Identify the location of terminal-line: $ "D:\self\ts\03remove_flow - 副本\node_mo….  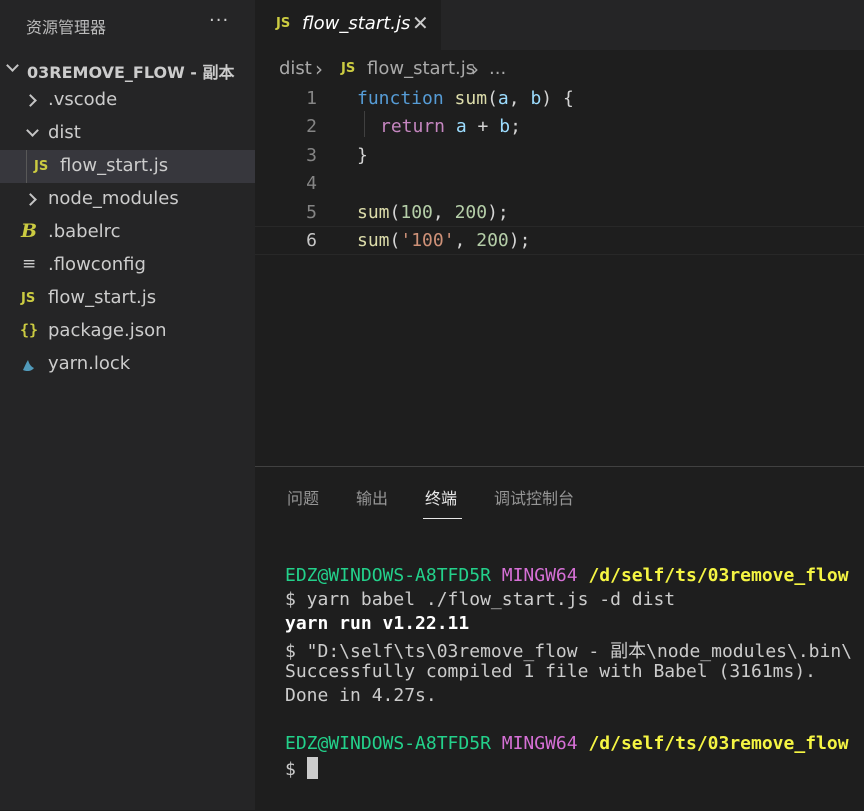
(569, 651).